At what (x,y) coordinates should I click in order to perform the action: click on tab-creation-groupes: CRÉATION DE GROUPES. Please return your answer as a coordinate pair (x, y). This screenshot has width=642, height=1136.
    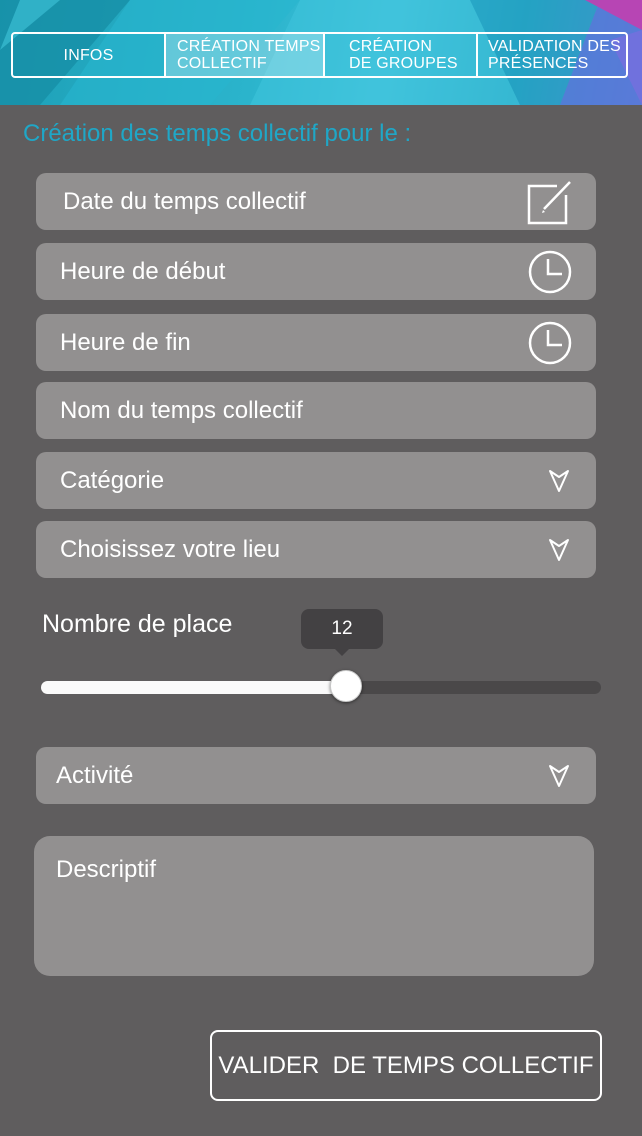
    Looking at the image, I should click on (401, 55).